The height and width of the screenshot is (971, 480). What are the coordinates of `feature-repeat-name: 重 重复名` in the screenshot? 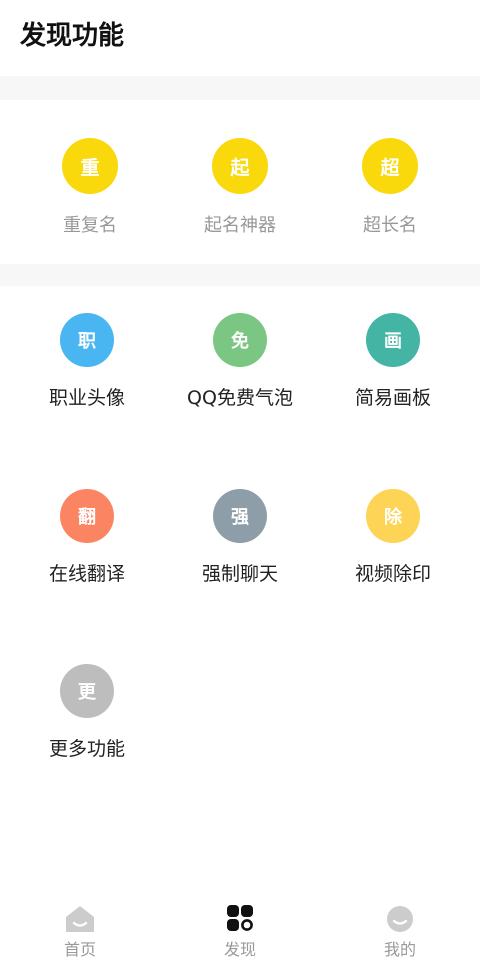 It's located at (90, 188).